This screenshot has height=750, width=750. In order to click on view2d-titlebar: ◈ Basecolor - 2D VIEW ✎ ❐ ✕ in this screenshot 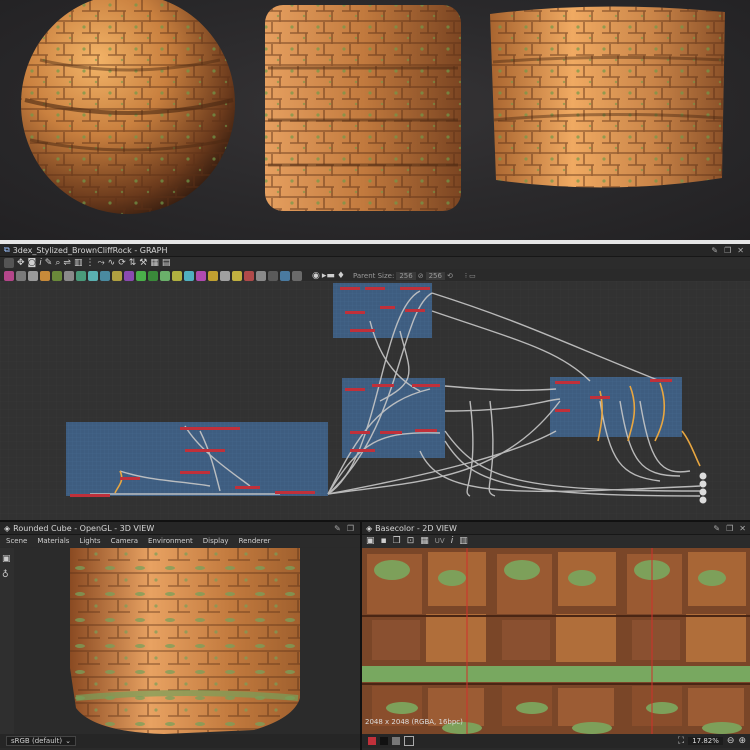, I will do `click(556, 528)`.